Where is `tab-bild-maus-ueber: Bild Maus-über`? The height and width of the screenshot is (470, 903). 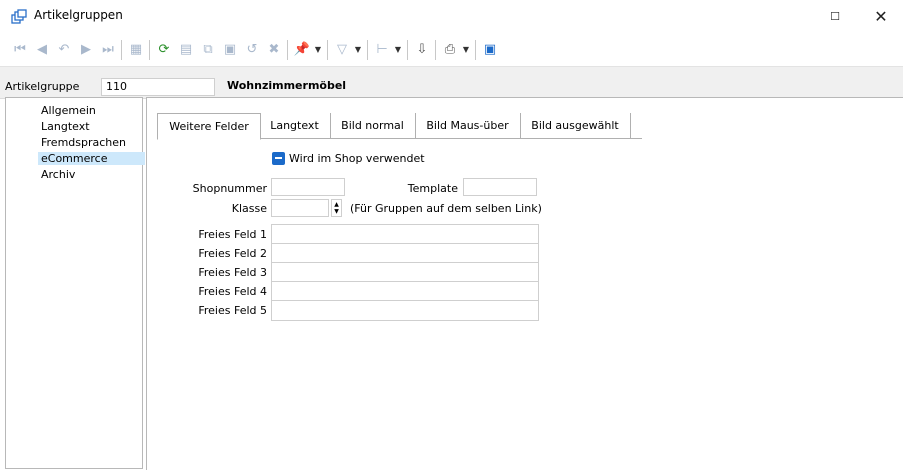 tab-bild-maus-ueber: Bild Maus-über is located at coordinates (468, 125).